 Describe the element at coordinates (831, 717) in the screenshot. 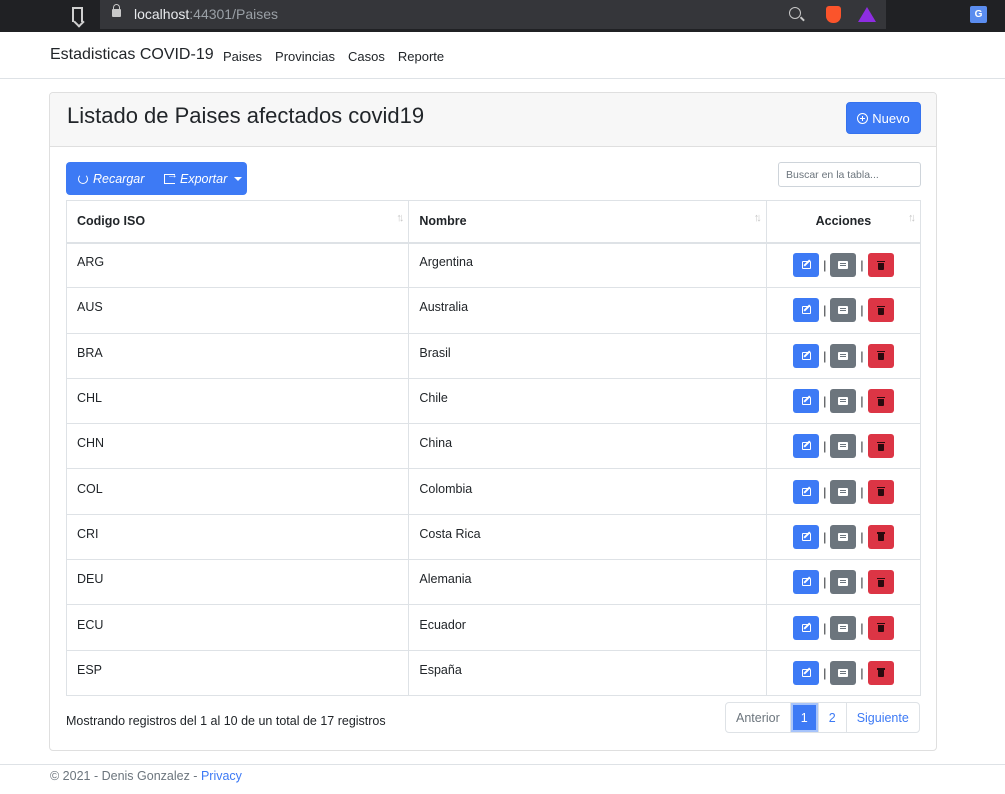

I see `pagination-page-2: 2` at that location.